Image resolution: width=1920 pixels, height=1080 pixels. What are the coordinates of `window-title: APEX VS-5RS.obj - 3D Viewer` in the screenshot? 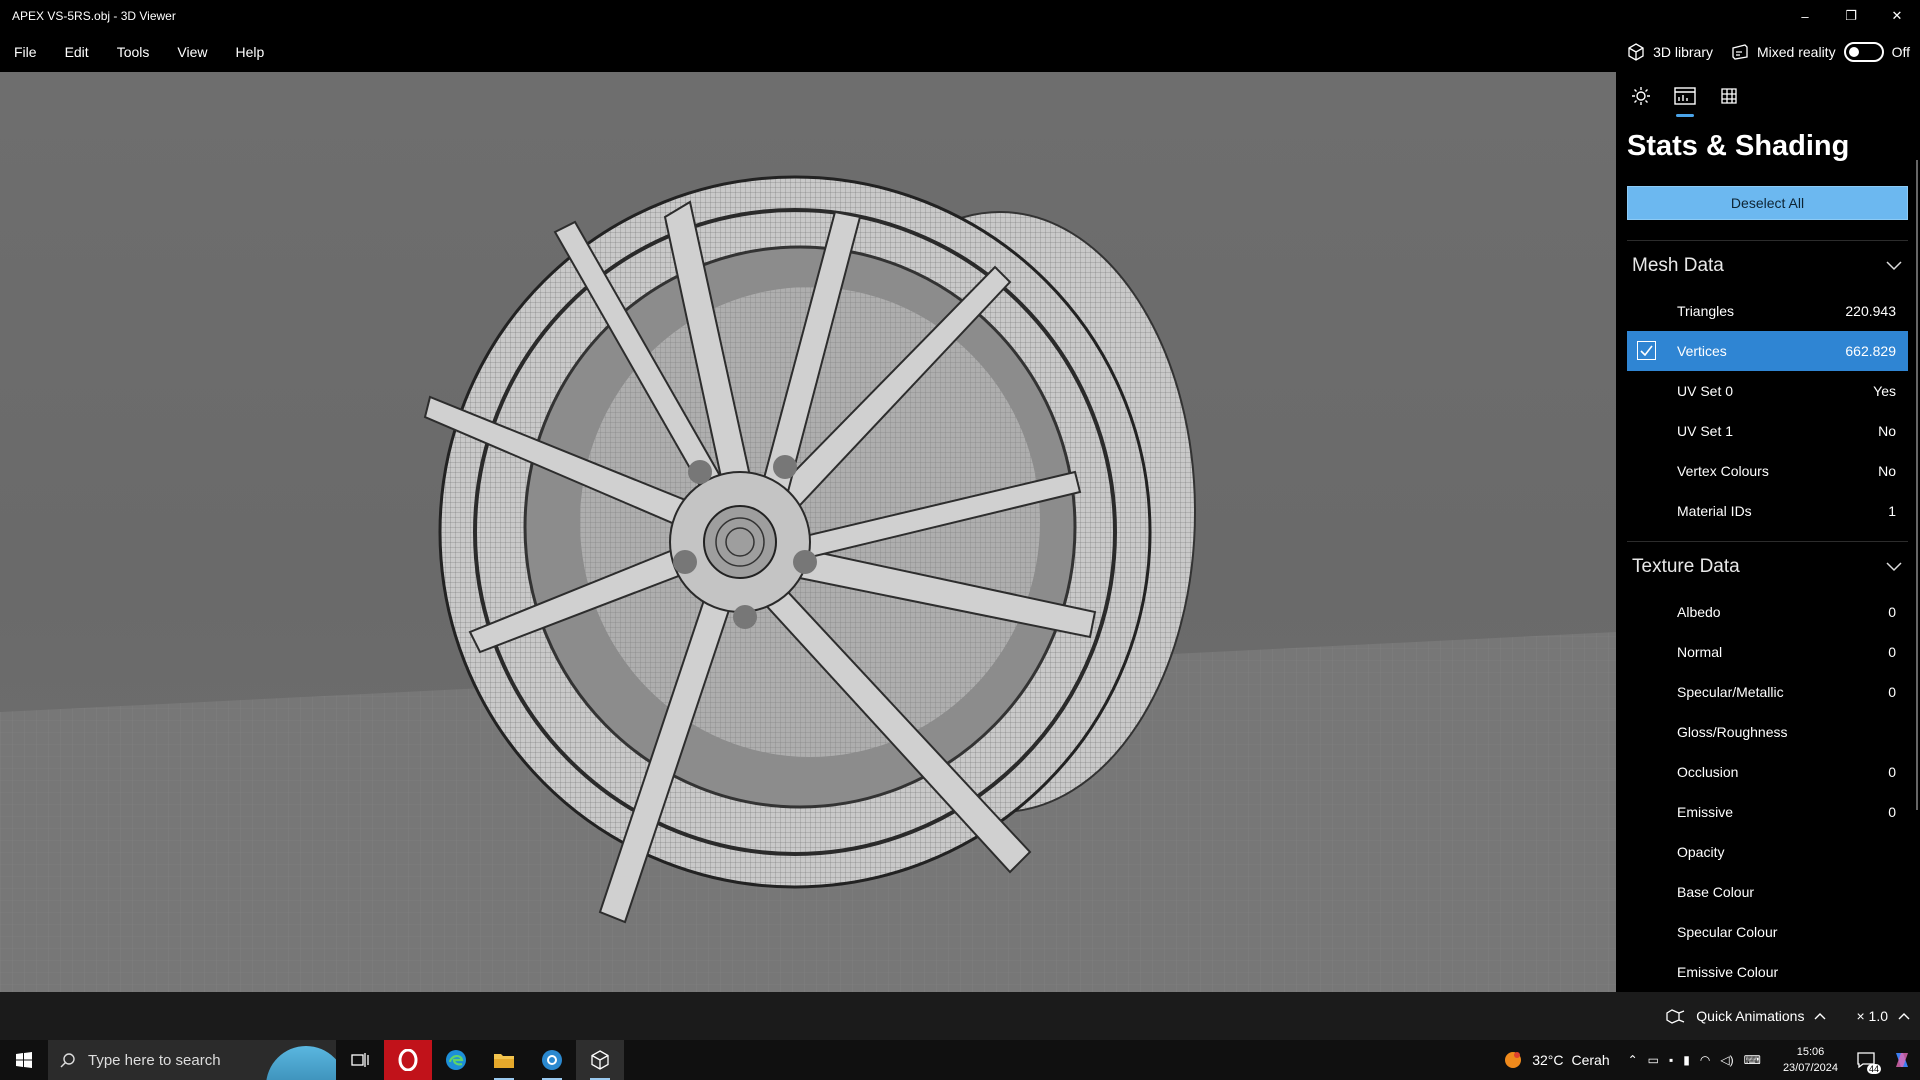 It's located at (94, 16).